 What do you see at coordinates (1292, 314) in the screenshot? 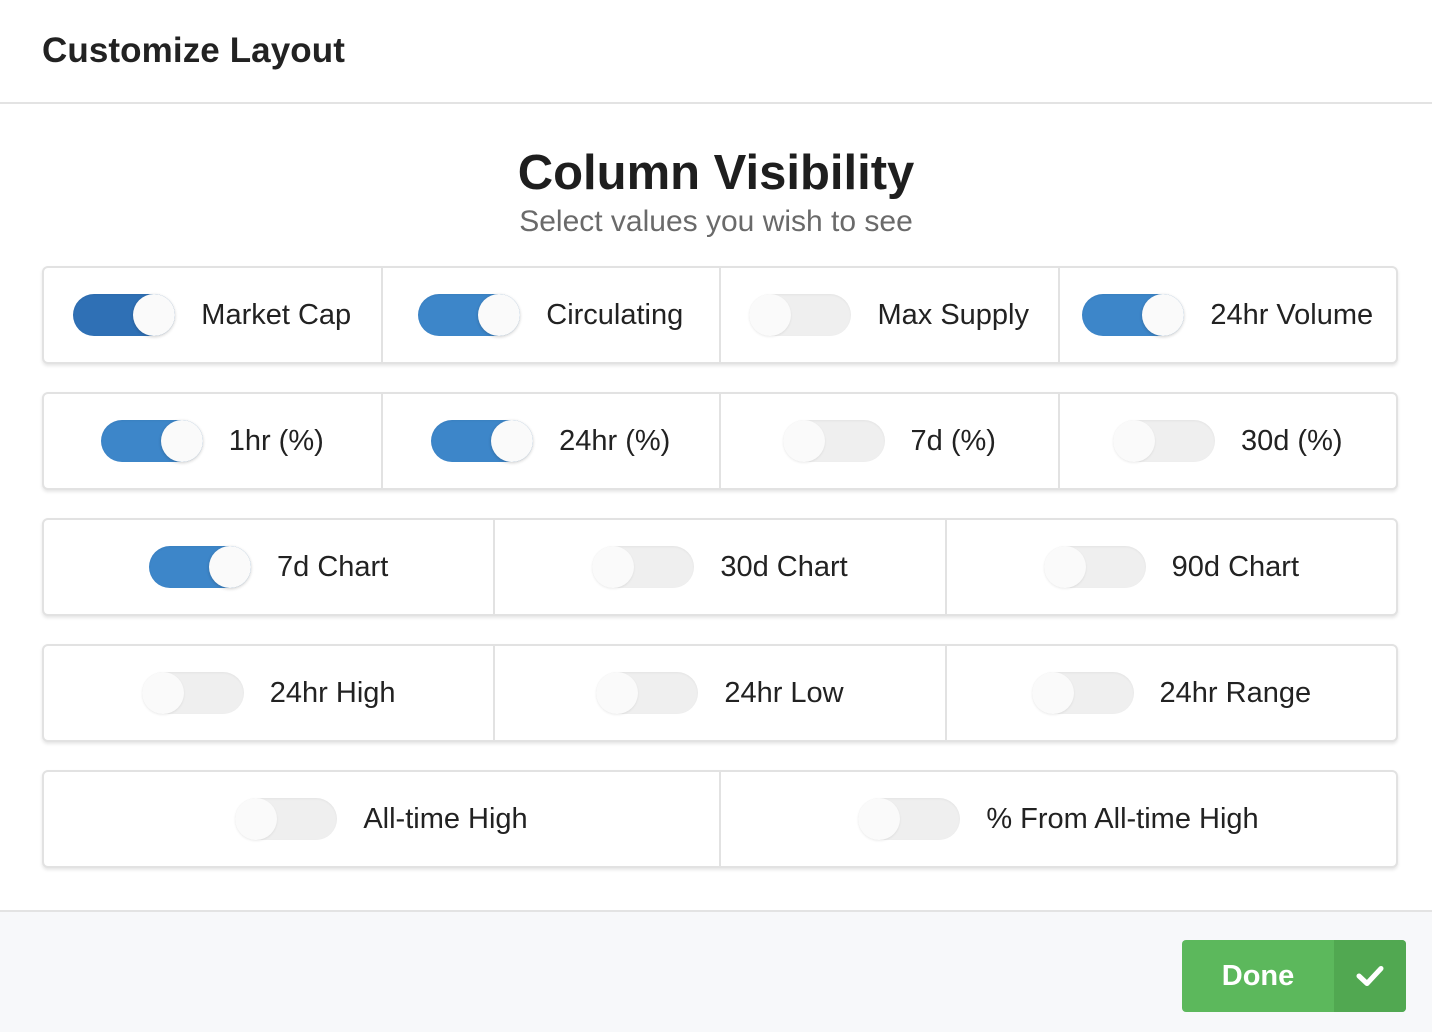
I see `column-option-label: 24hr Volume` at bounding box center [1292, 314].